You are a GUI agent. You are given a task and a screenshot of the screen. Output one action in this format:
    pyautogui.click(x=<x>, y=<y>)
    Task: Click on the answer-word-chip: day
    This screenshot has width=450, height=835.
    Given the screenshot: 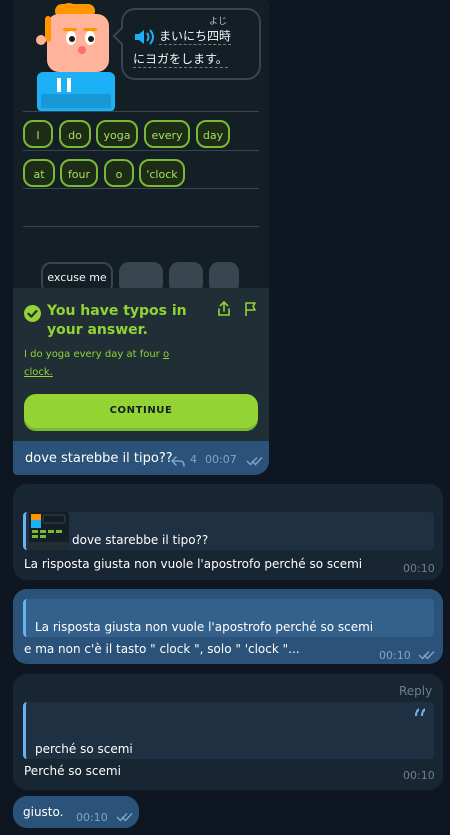 What is the action you would take?
    pyautogui.click(x=213, y=134)
    